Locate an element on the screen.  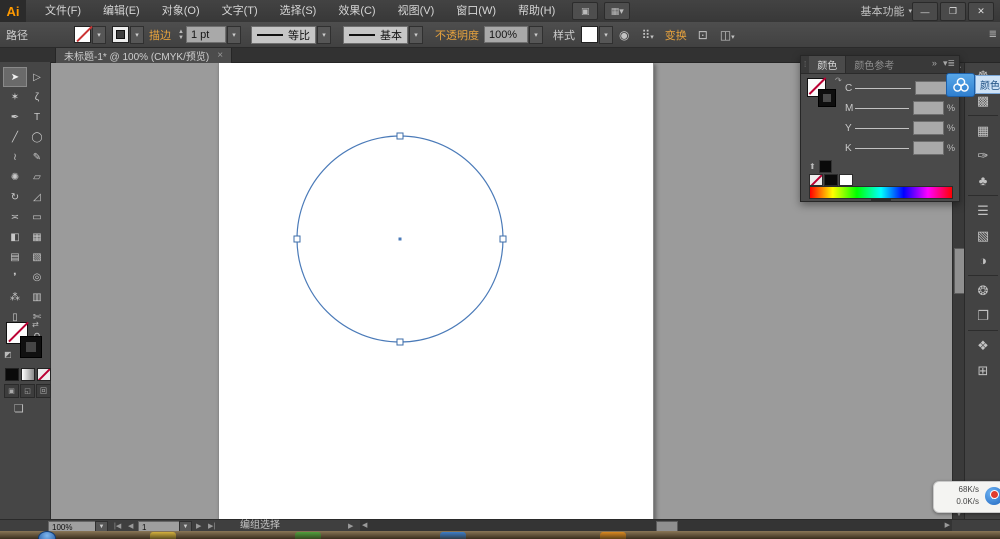
brush-dropdown-icon: ▾ is located at coordinates (415, 34).